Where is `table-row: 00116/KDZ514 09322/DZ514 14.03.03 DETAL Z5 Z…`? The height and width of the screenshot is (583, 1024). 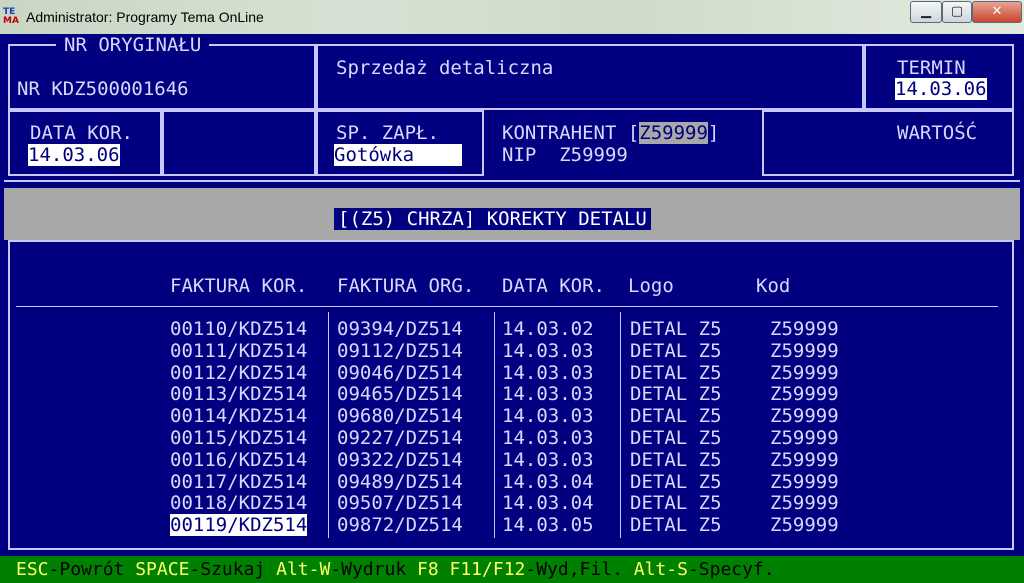
table-row: 00116/KDZ514 09322/DZ514 14.03.03 DETAL Z5 Z… is located at coordinates (512, 460).